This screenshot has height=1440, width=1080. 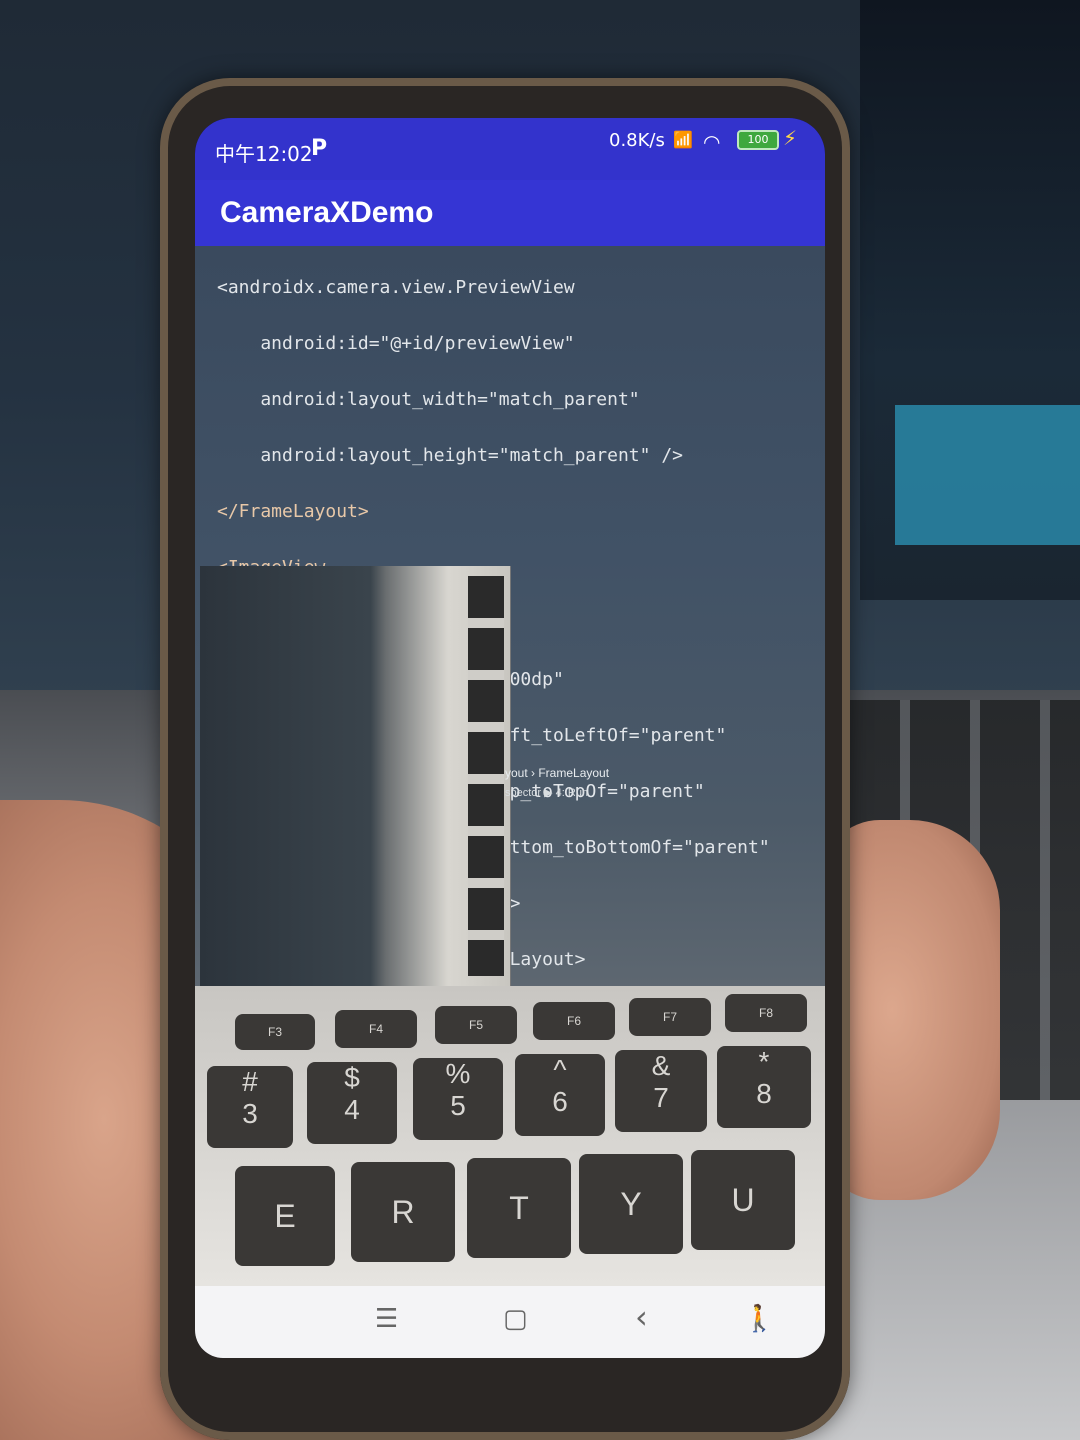 I want to click on key-symbol: &, so click(x=661, y=1065).